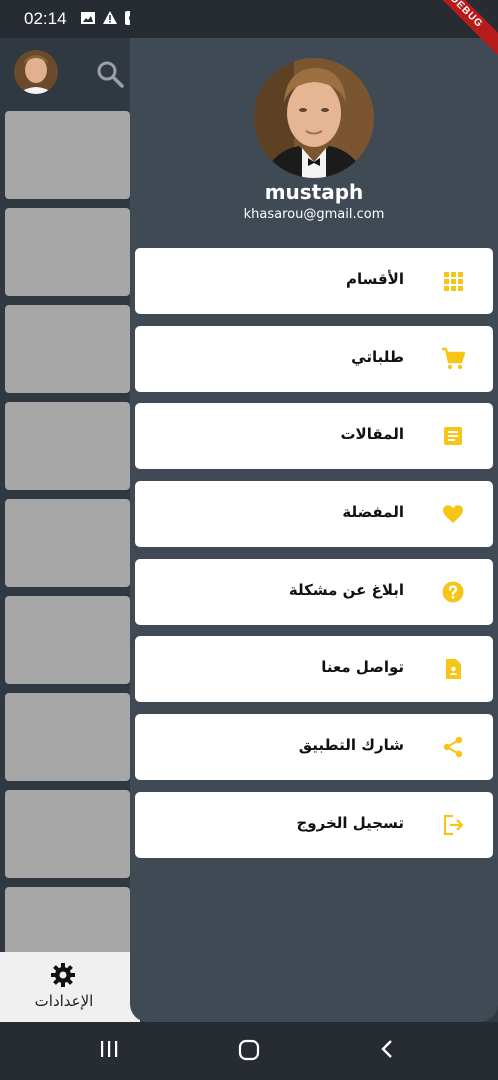 The image size is (498, 1080). I want to click on home-icon, so click(249, 1050).